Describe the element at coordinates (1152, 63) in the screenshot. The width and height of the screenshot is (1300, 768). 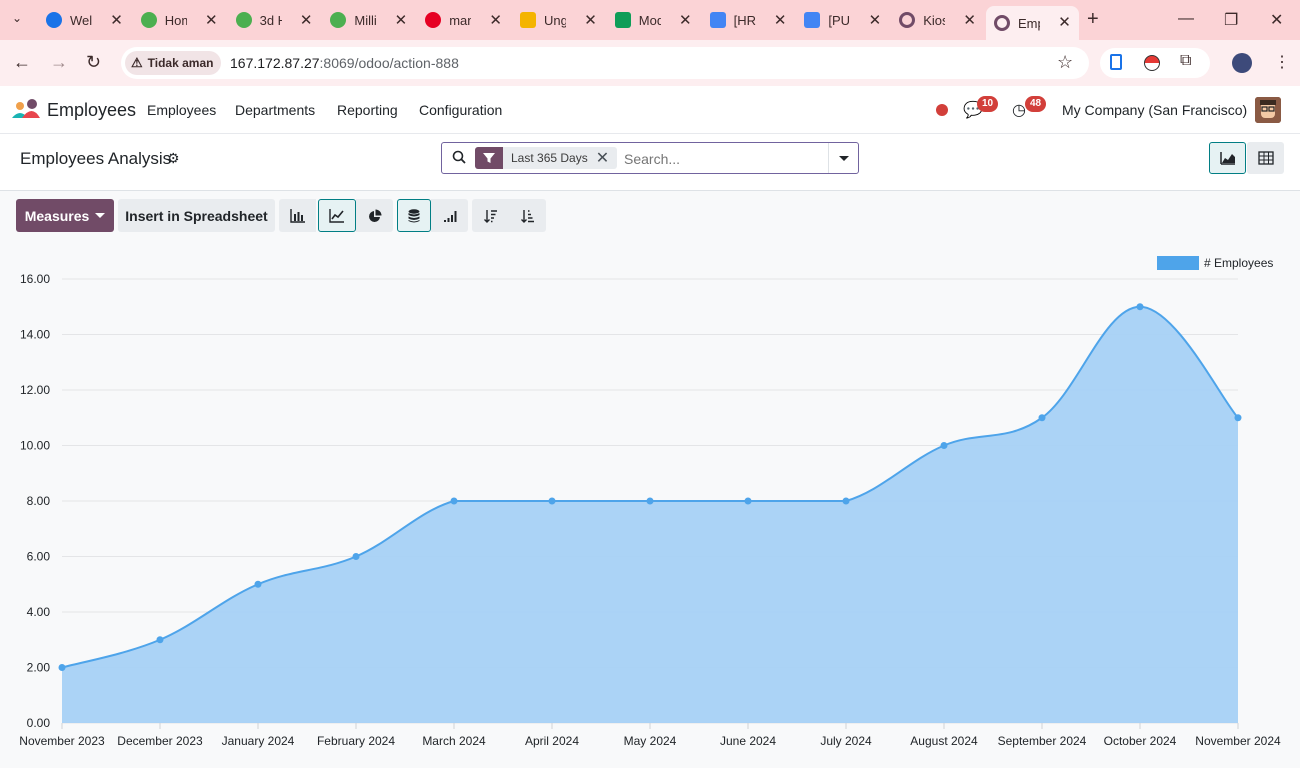
I see `pokeball-icon` at that location.